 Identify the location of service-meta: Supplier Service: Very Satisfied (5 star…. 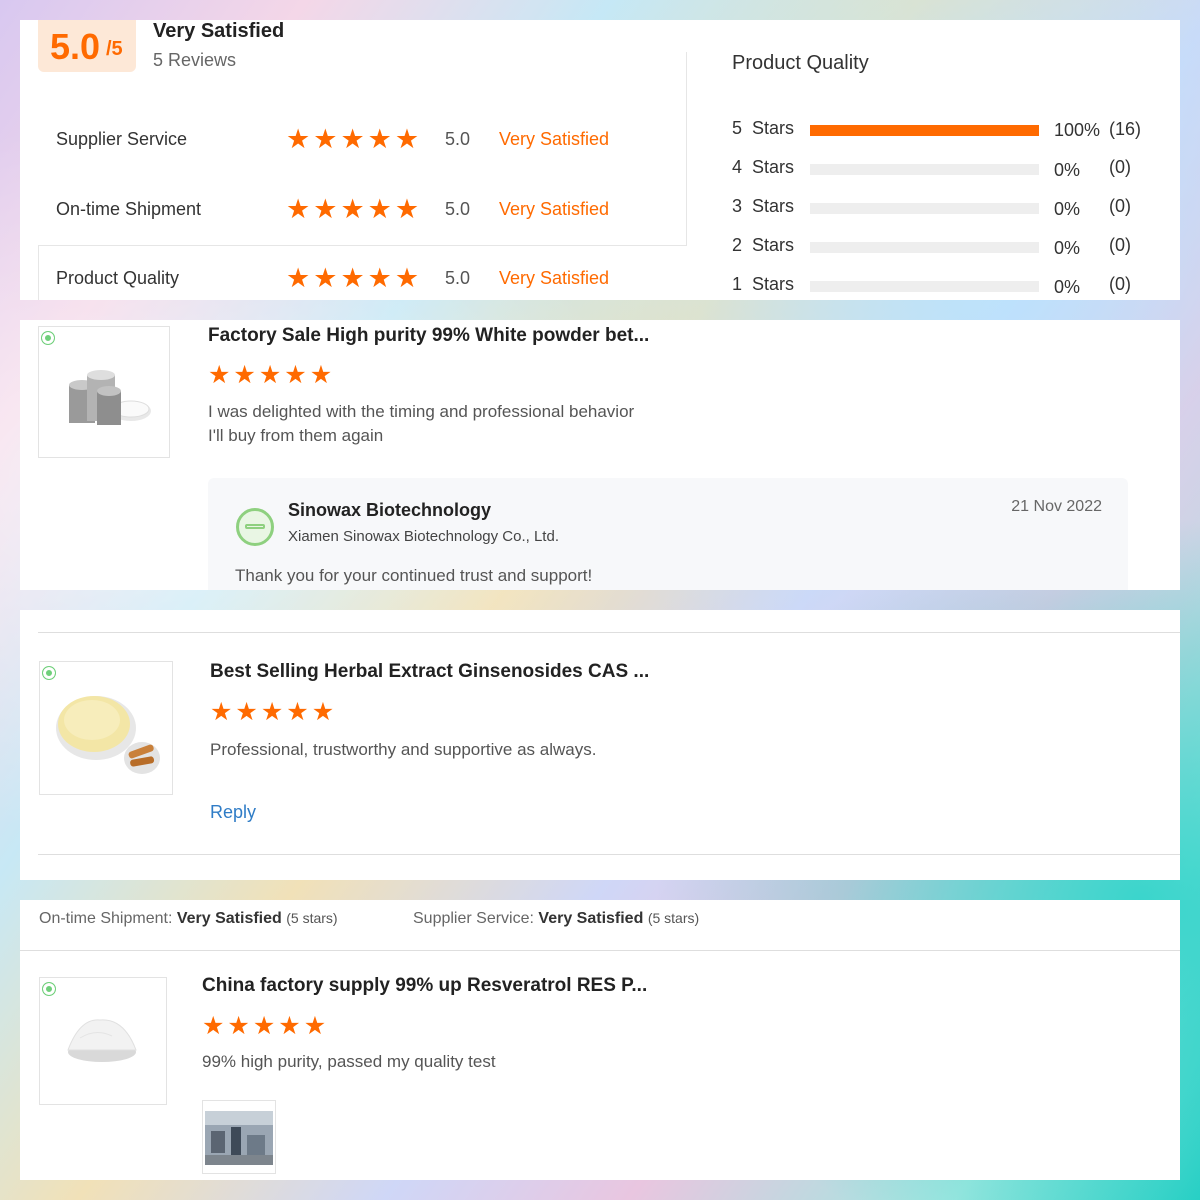
(556, 919).